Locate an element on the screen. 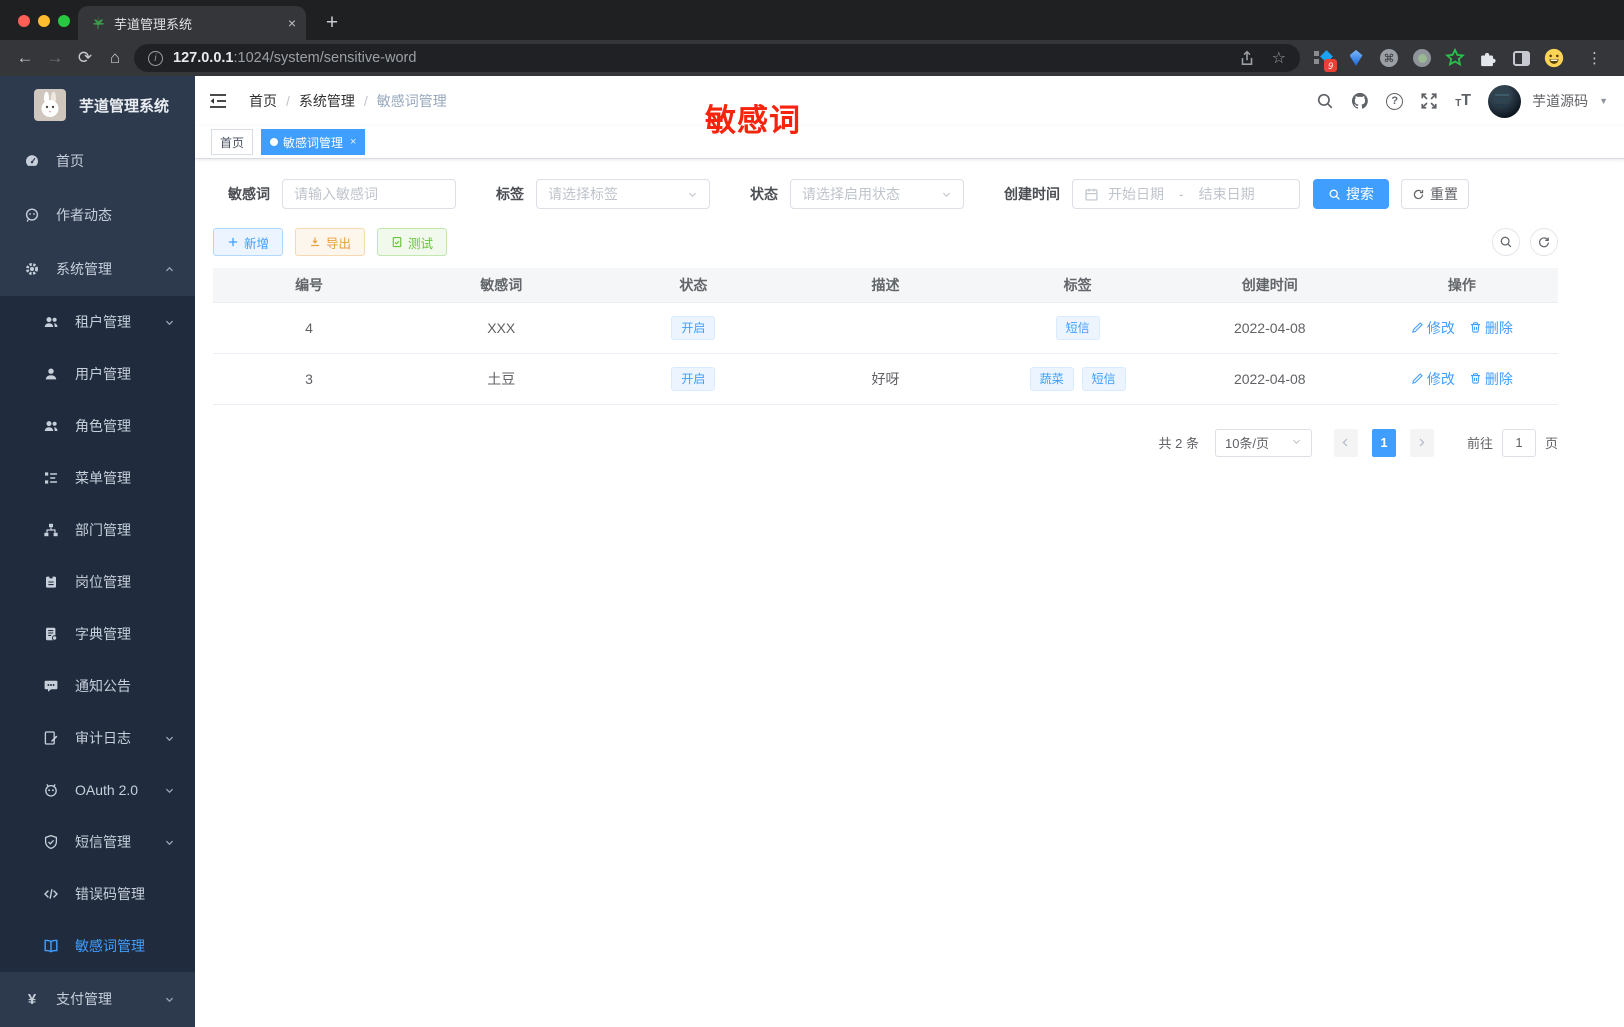  sidebar-item-label: 敏感词管理 is located at coordinates (110, 946).